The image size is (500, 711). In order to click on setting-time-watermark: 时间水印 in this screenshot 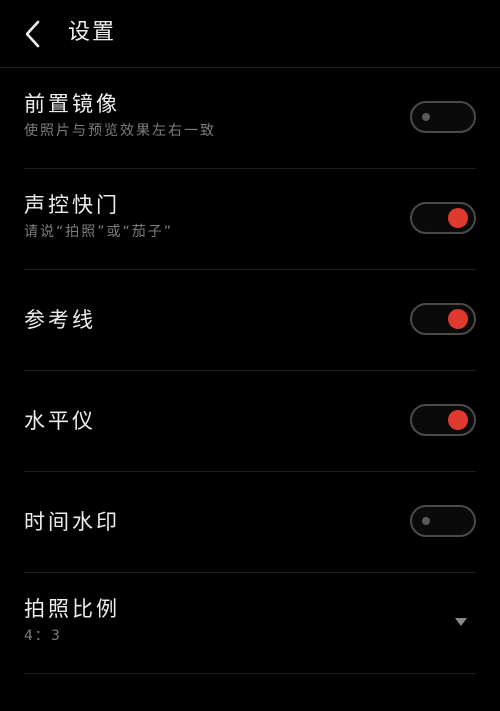, I will do `click(250, 522)`.